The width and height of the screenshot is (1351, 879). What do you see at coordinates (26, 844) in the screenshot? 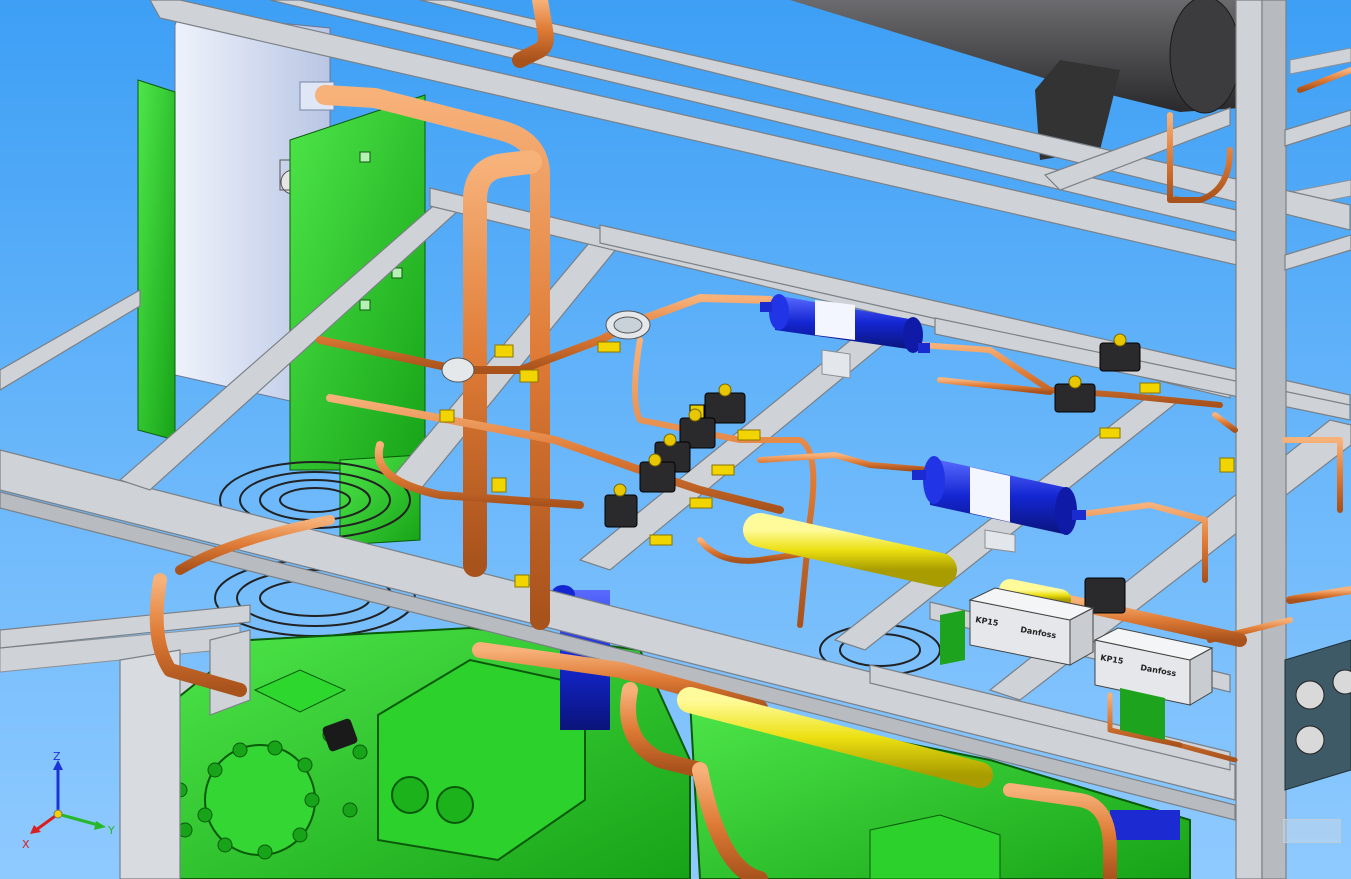
I see `x-axis-label: X` at bounding box center [26, 844].